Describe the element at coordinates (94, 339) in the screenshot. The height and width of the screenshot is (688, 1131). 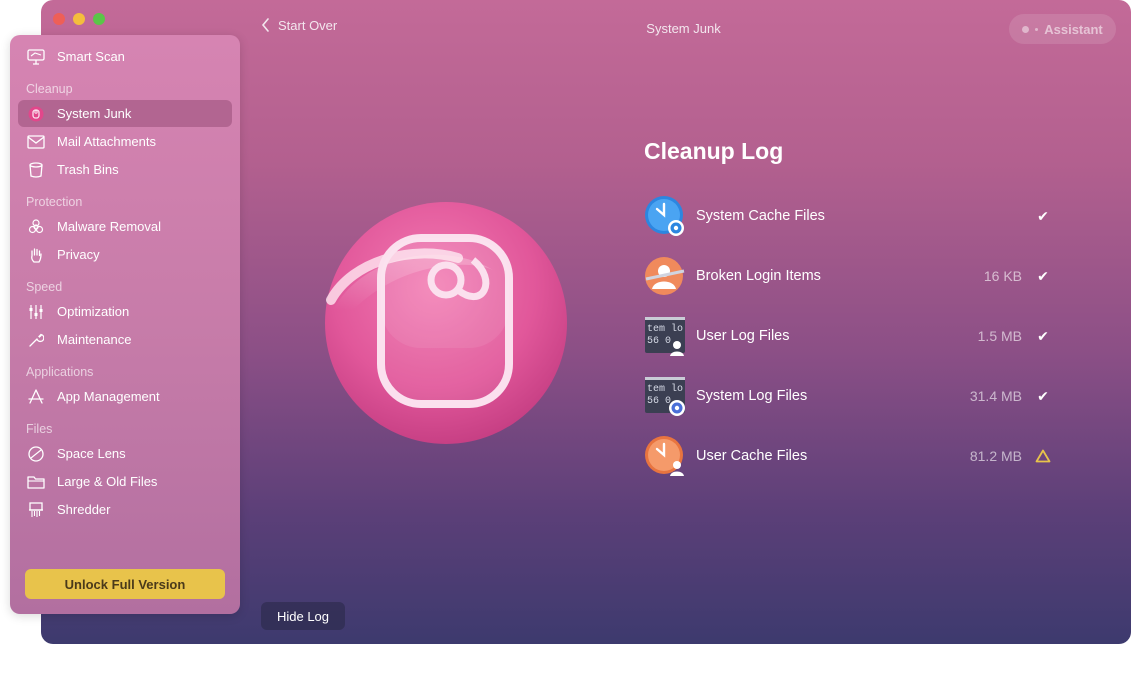
I see `sidebar-item-label: Maintenance` at that location.